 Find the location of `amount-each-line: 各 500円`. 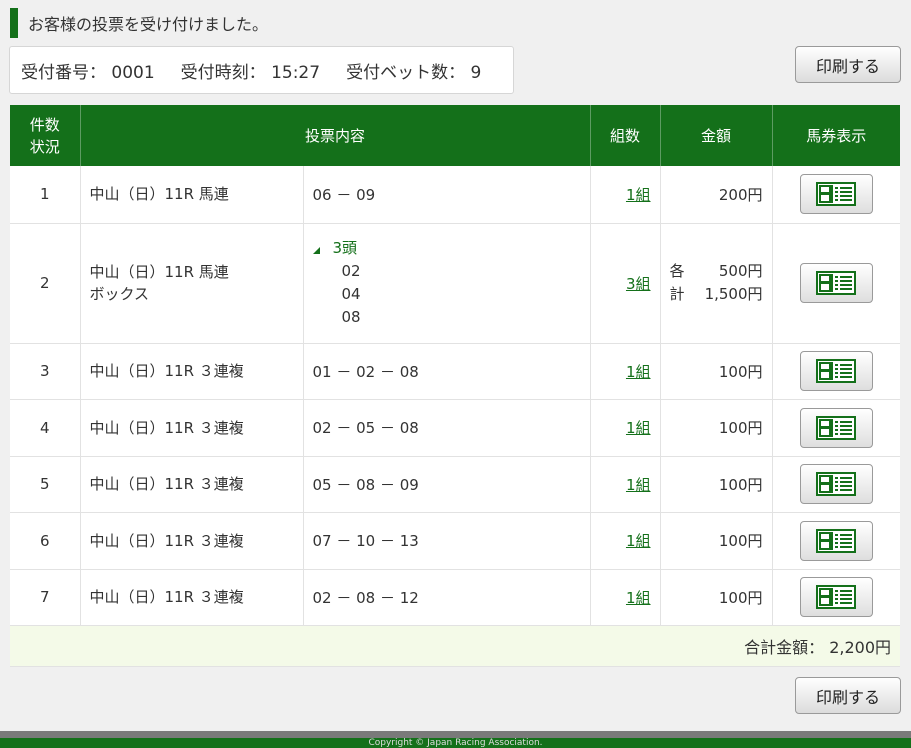

amount-each-line: 各 500円 is located at coordinates (716, 271).